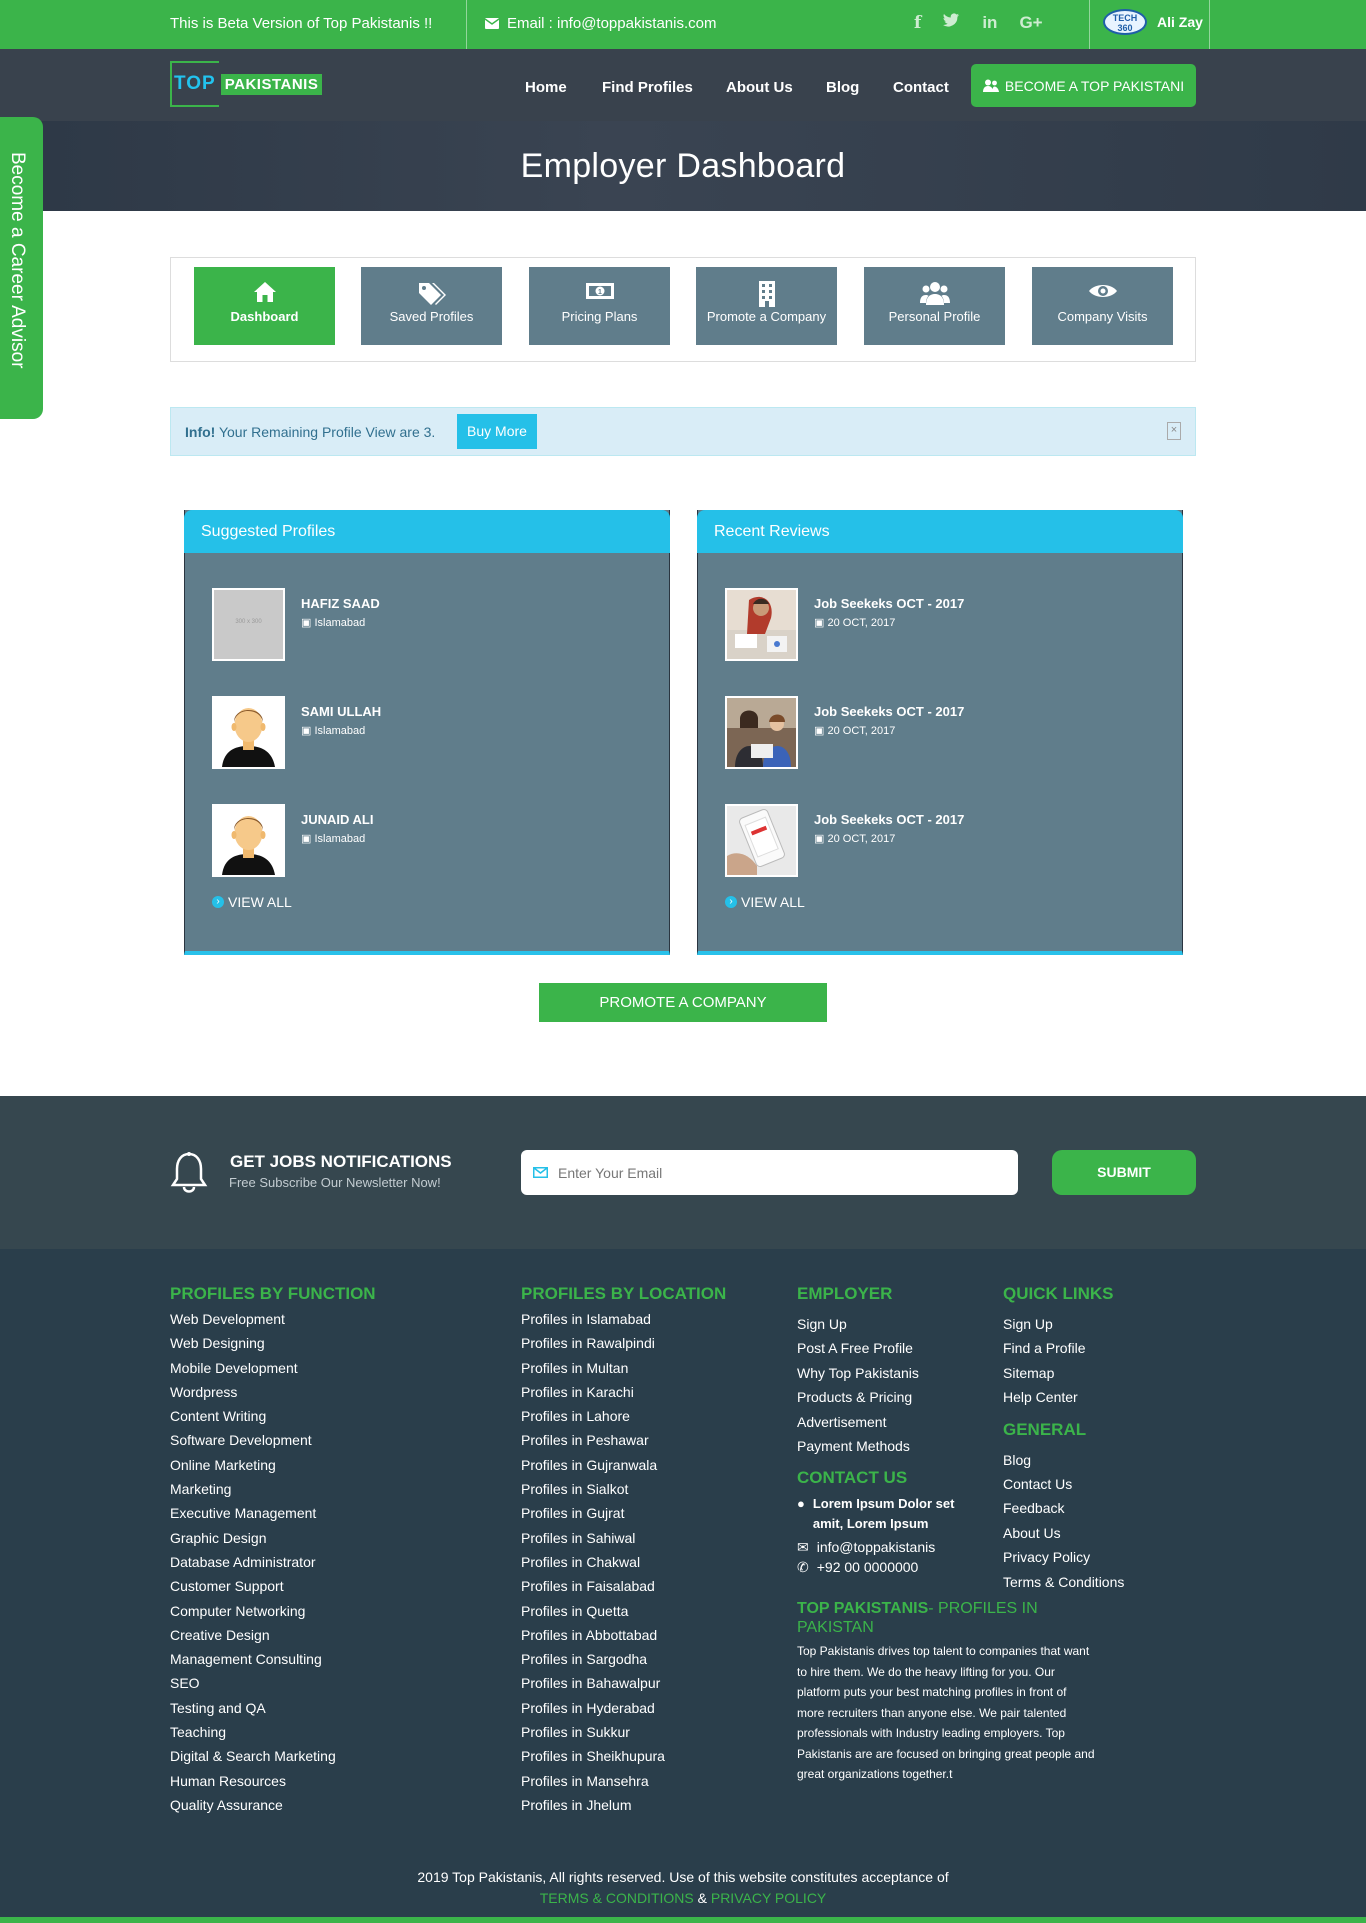 Image resolution: width=1366 pixels, height=1923 pixels. What do you see at coordinates (882, 1547) in the screenshot?
I see `contact-email: ✉ info@toppakistanis` at bounding box center [882, 1547].